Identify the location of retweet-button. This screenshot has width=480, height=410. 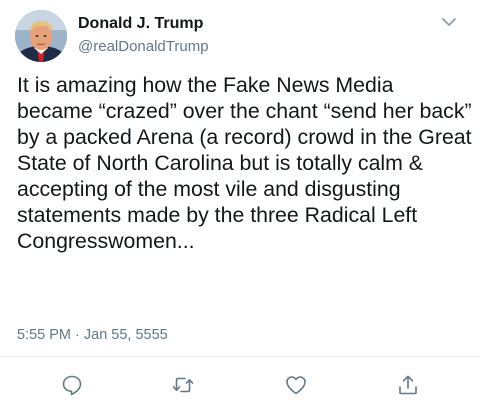
(183, 385).